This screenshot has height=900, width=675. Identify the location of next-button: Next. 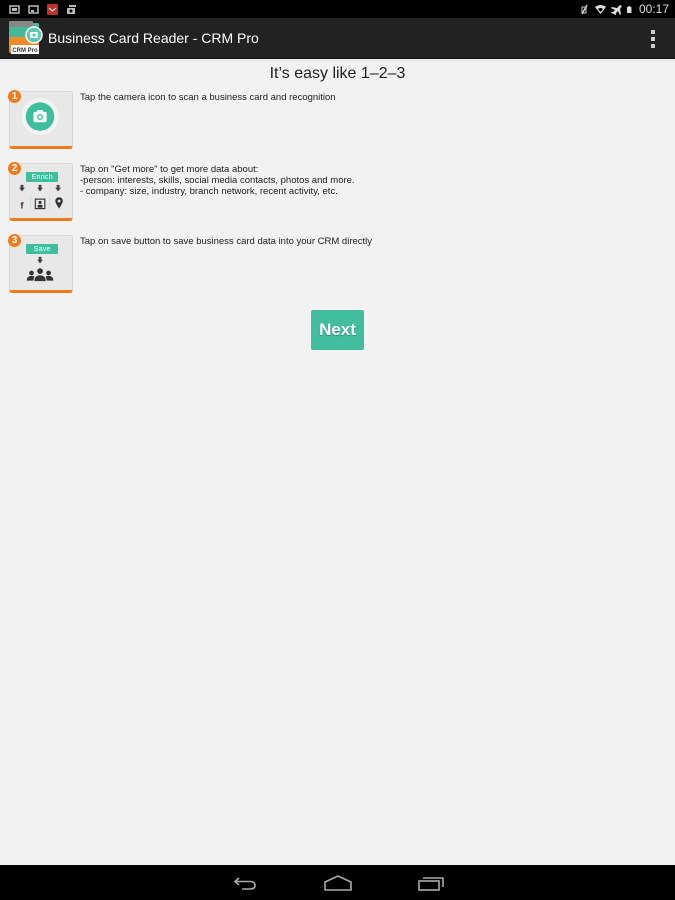
(337, 330).